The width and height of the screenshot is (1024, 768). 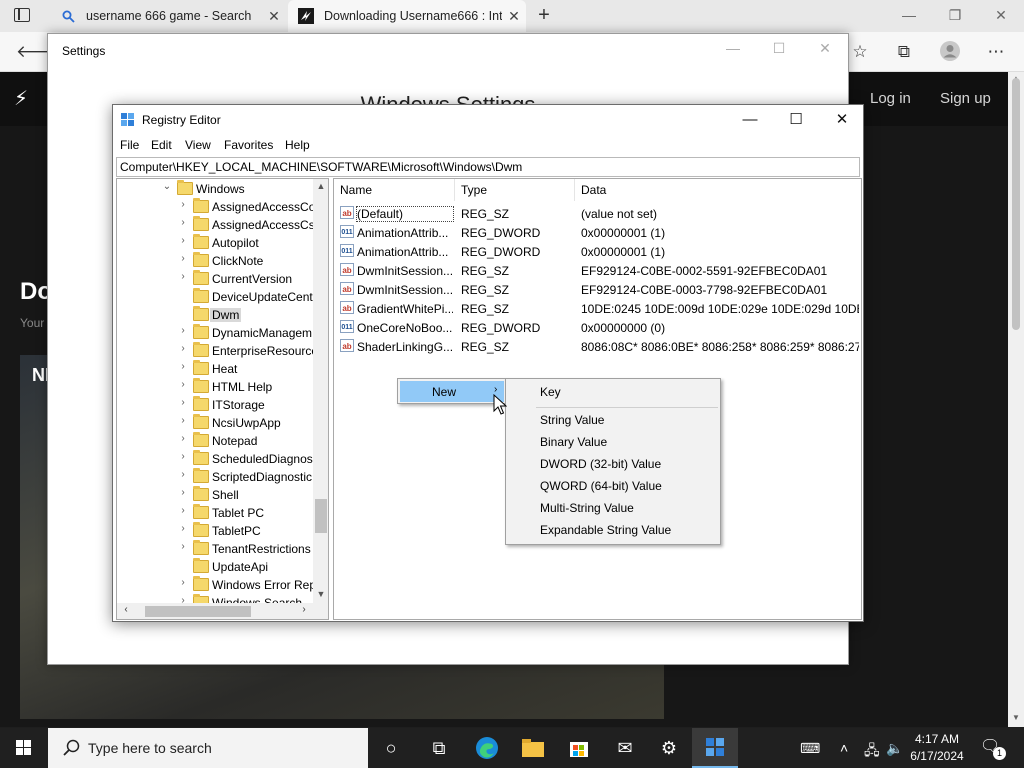 What do you see at coordinates (217, 351) in the screenshot?
I see `tree-item: › EnterpriseResource` at bounding box center [217, 351].